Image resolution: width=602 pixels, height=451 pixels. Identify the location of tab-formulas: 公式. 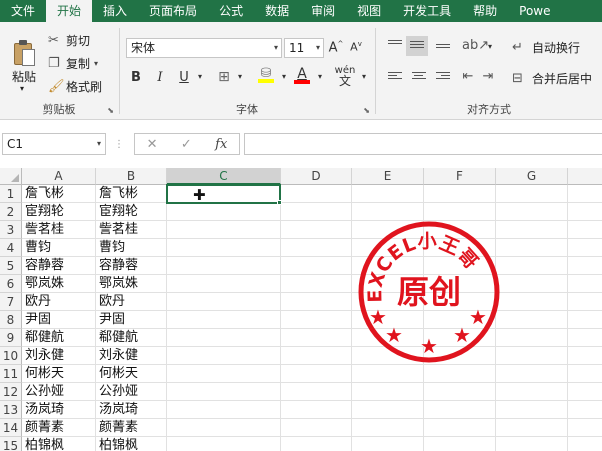
(231, 11).